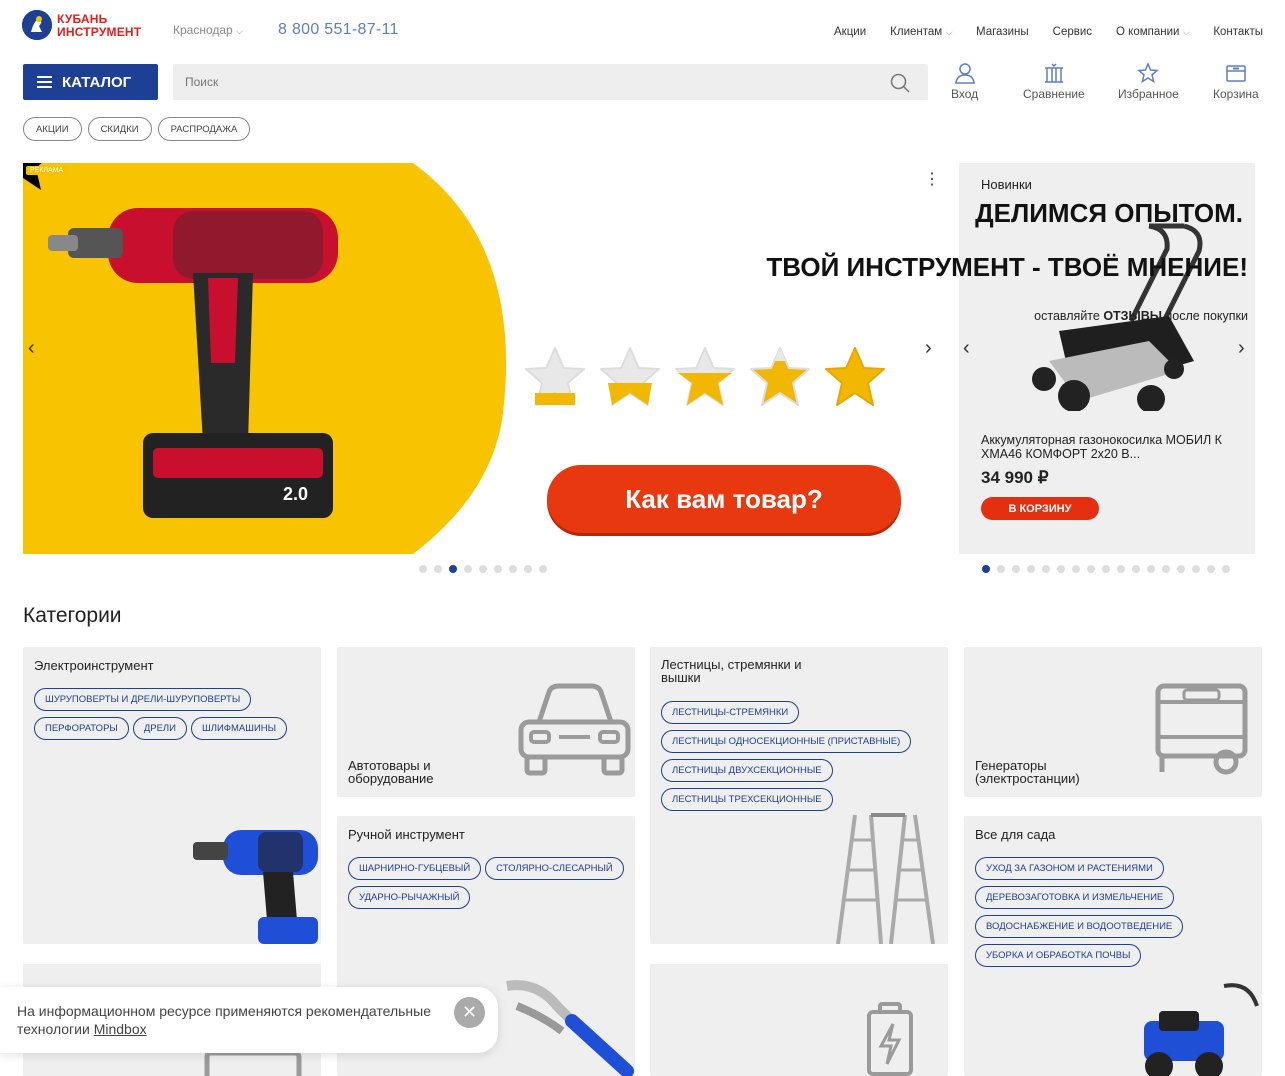 The width and height of the screenshot is (1285, 1076). I want to click on more-options-icon: ⋮, so click(932, 179).